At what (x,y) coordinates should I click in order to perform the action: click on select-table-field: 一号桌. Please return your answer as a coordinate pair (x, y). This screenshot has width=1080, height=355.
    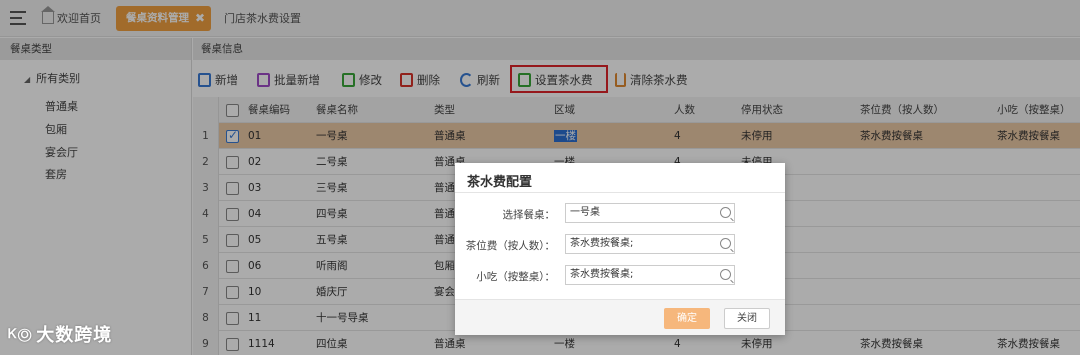
    Looking at the image, I should click on (650, 213).